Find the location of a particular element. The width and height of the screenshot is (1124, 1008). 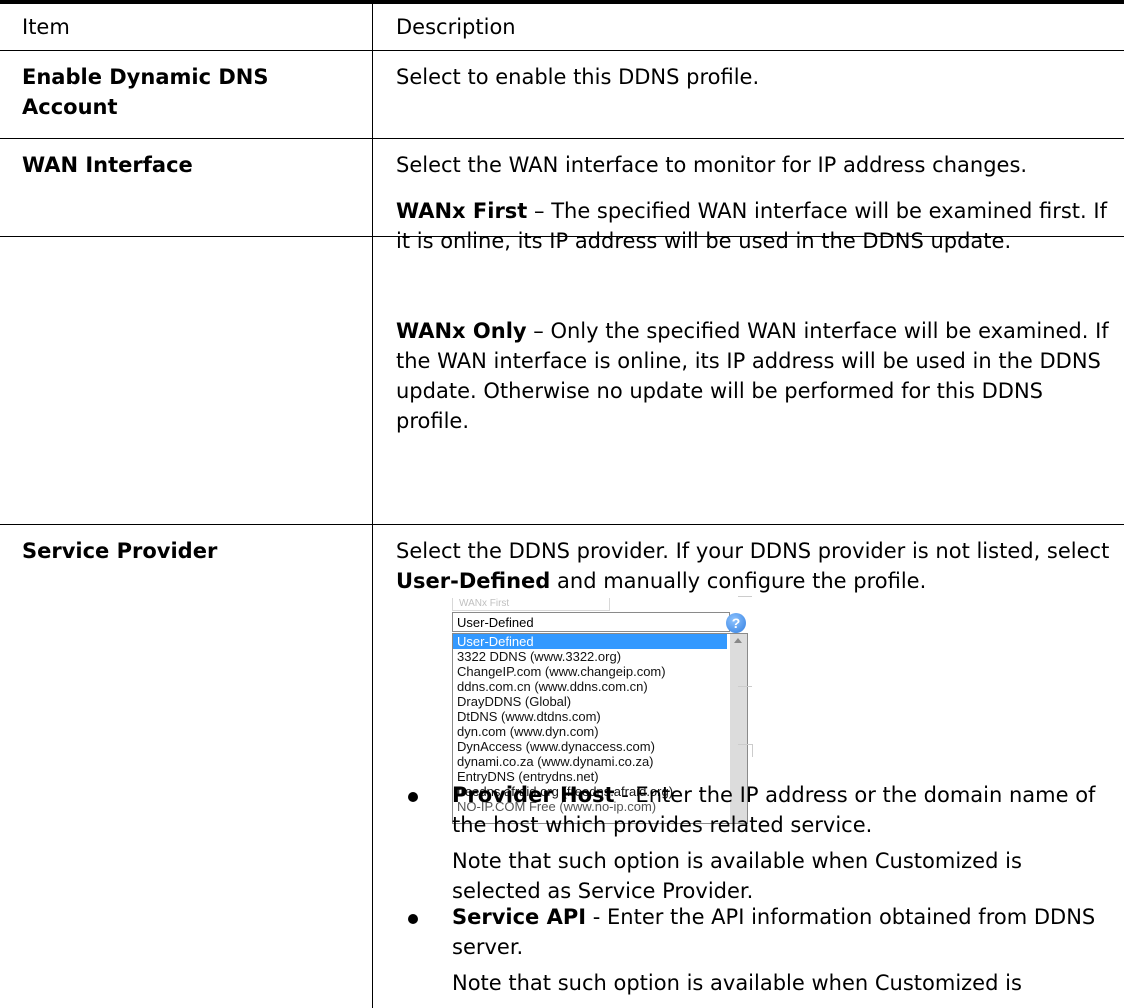

wanx-first-term: WANx First is located at coordinates (462, 211).